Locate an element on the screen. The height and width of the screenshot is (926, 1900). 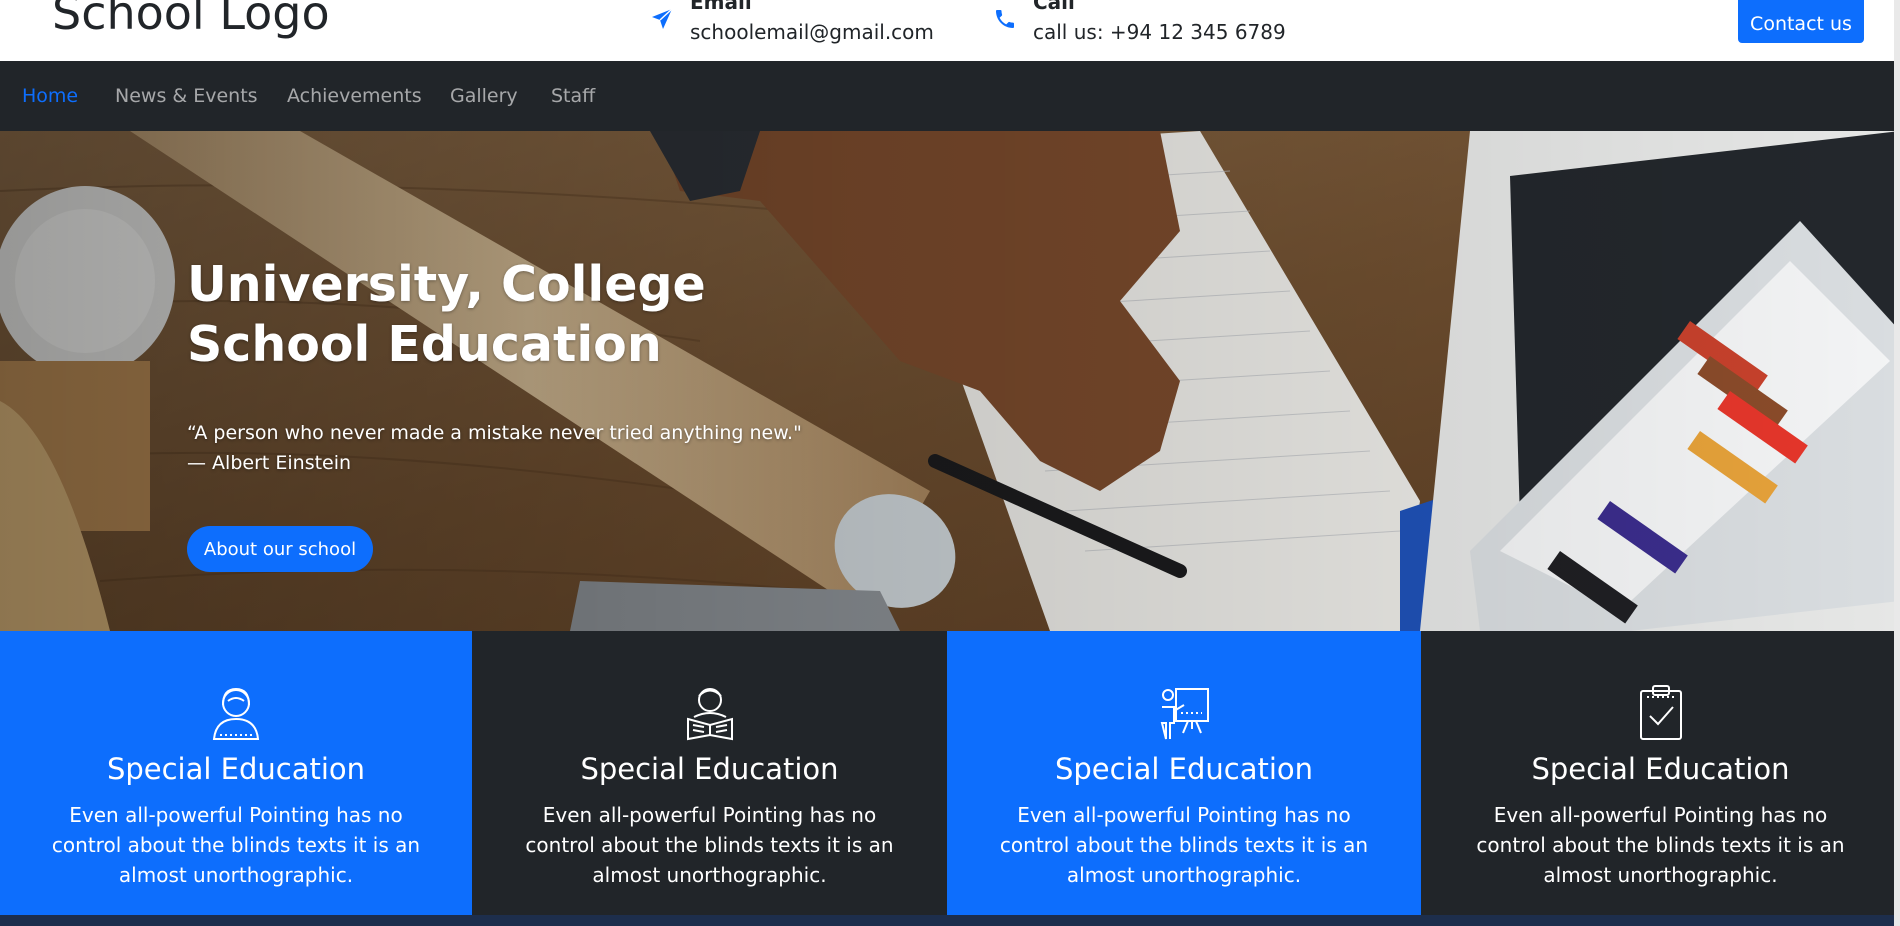
nav-item-news-events: News & Events is located at coordinates (186, 96).